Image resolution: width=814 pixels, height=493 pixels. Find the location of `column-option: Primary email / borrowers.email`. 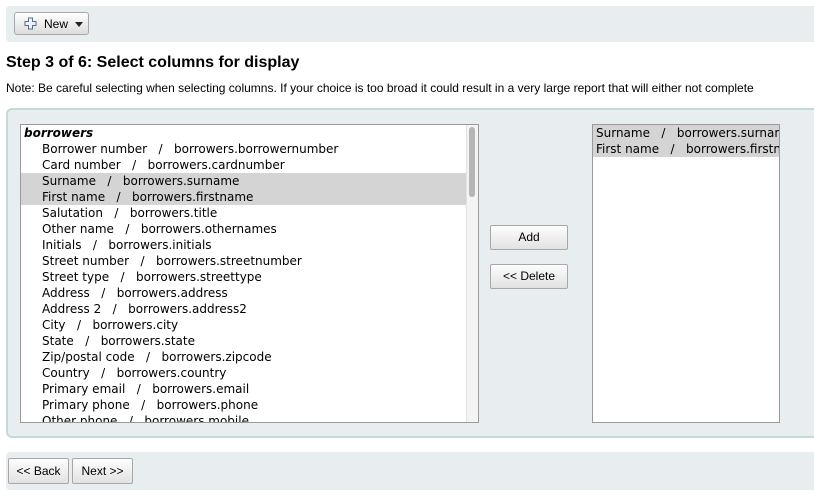

column-option: Primary email / borrowers.email is located at coordinates (244, 389).